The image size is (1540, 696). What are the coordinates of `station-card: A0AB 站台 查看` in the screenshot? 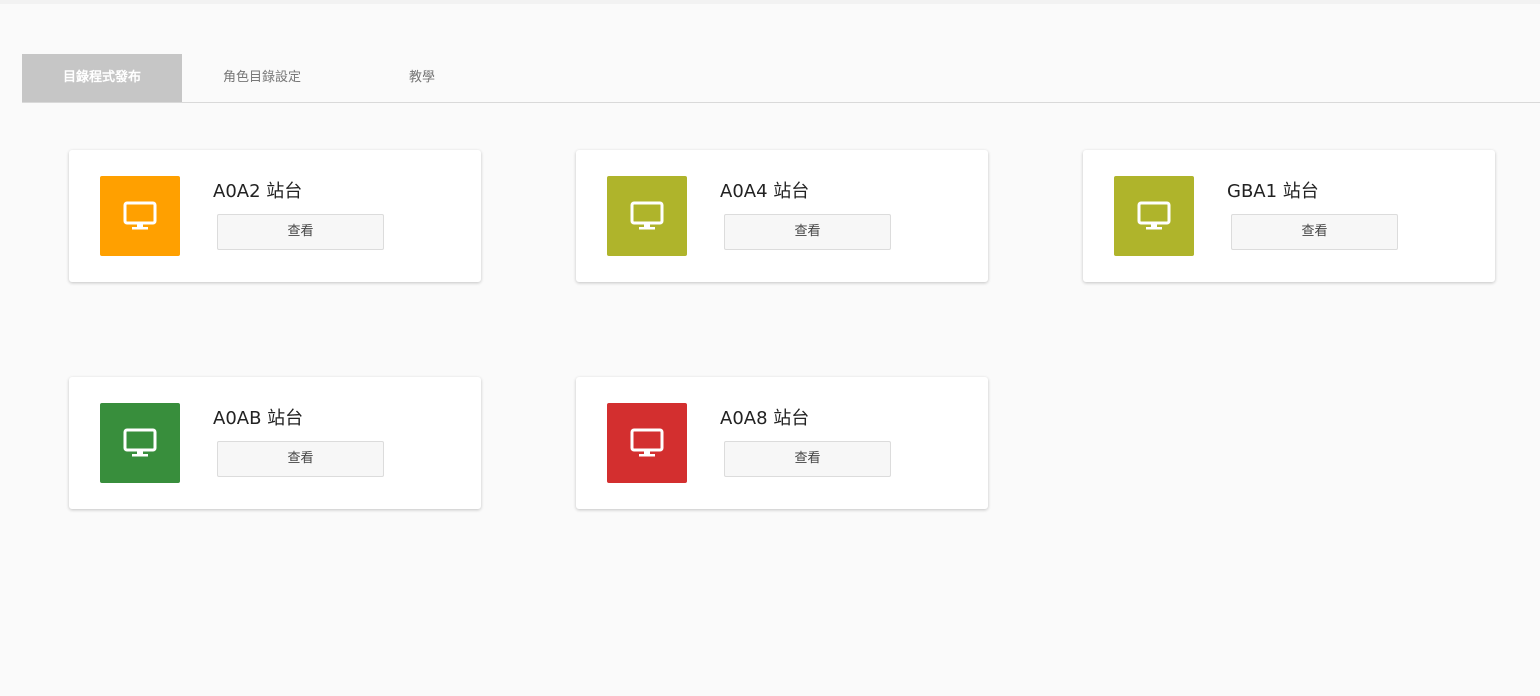 It's located at (275, 443).